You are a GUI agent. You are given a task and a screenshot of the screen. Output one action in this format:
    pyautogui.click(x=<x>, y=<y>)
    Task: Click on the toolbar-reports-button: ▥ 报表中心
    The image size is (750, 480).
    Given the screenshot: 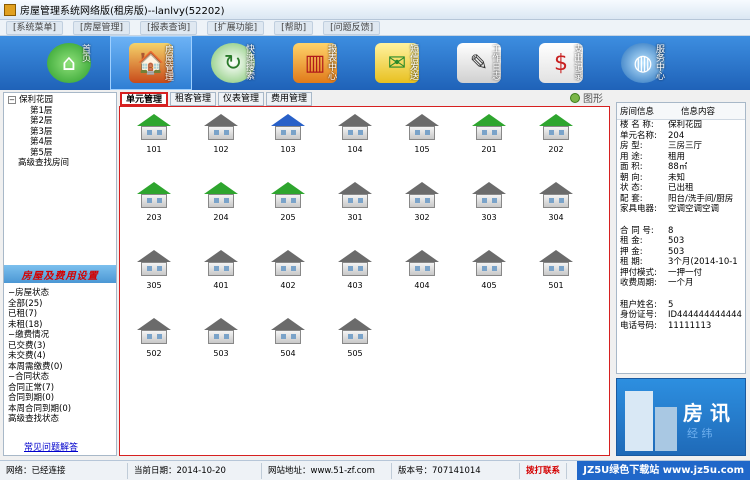 What is the action you would take?
    pyautogui.click(x=315, y=63)
    